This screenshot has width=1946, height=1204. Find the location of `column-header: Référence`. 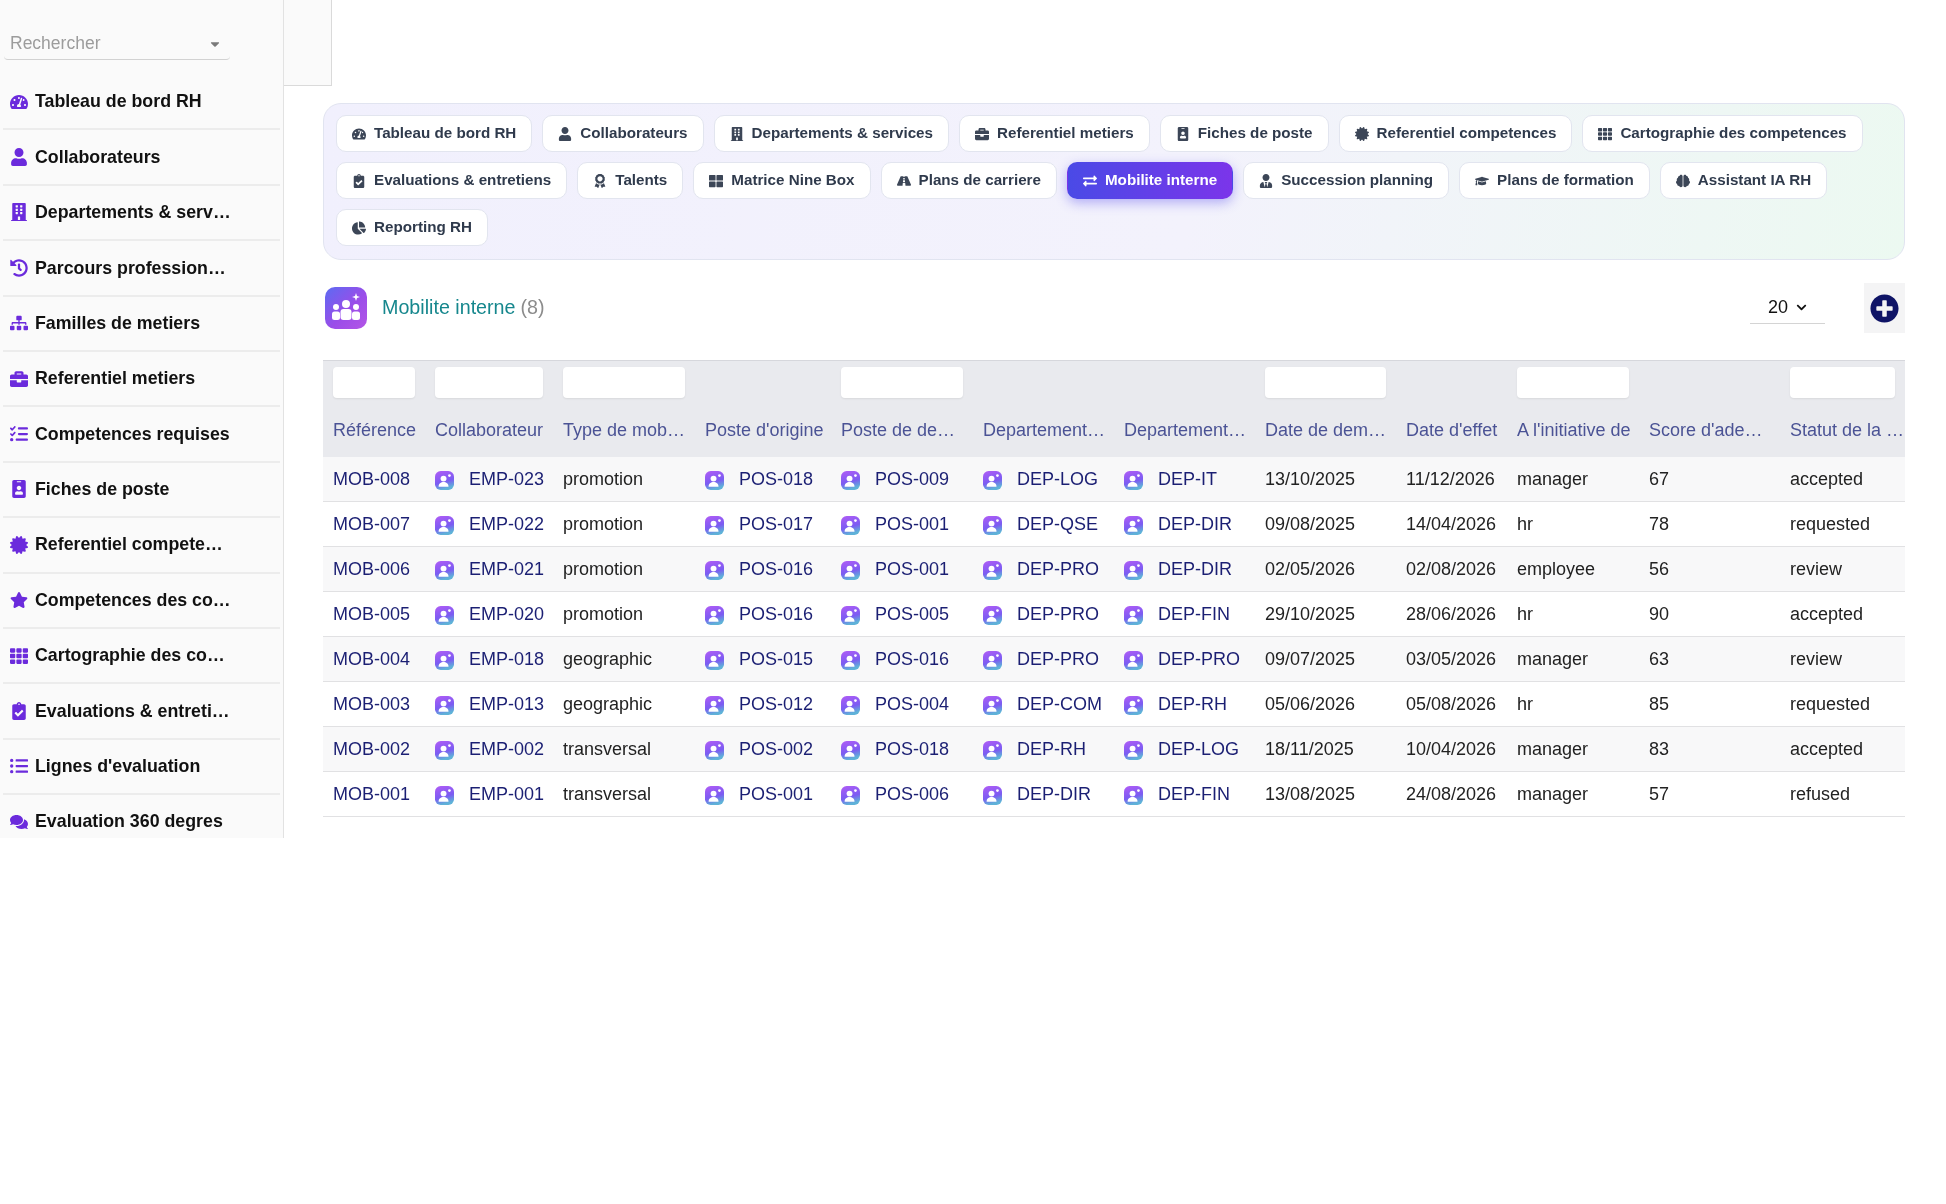

column-header: Référence is located at coordinates (375, 430).